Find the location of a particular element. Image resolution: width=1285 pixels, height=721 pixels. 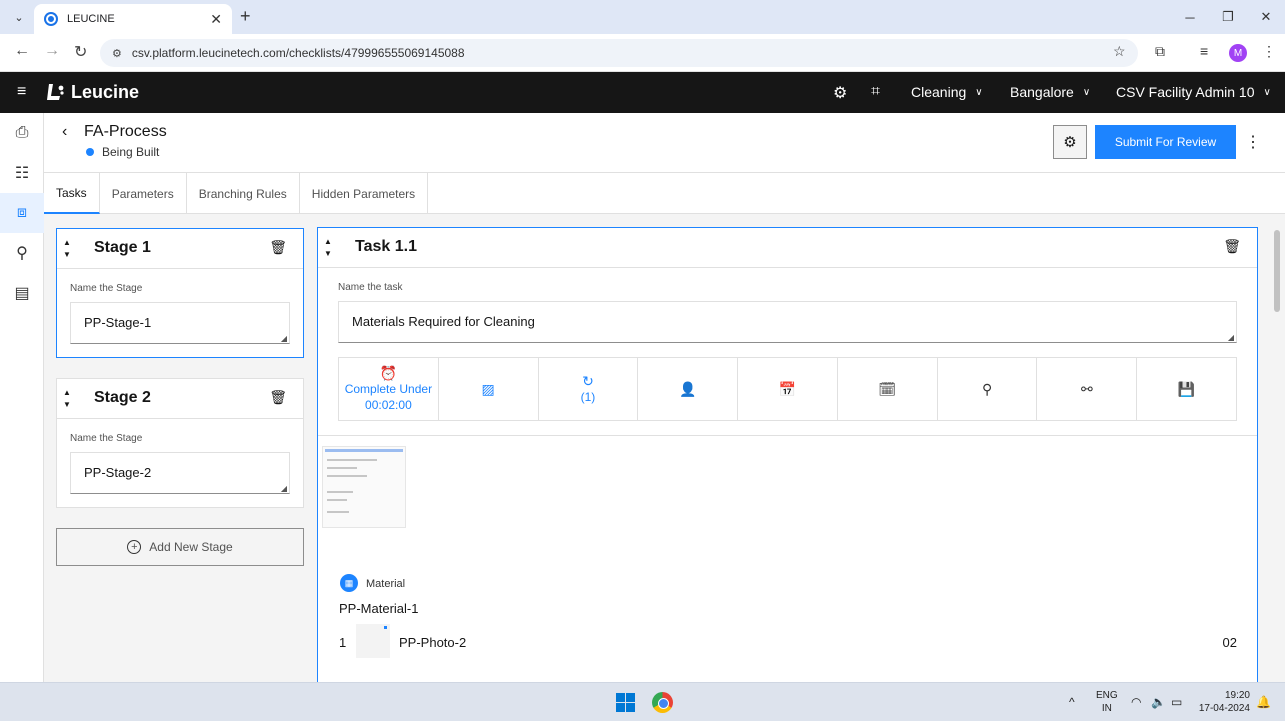

calendar-clock-icon: 📅 is located at coordinates (787, 389).